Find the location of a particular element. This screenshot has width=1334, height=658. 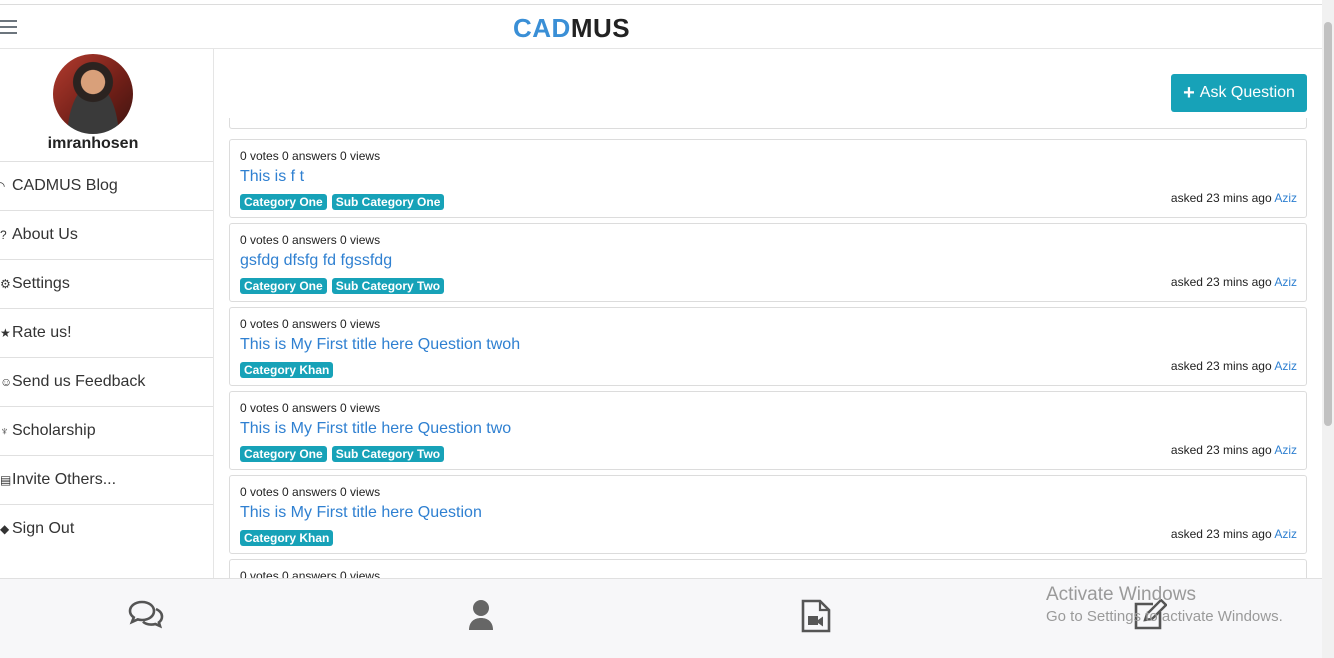

empty-card is located at coordinates (768, 123).